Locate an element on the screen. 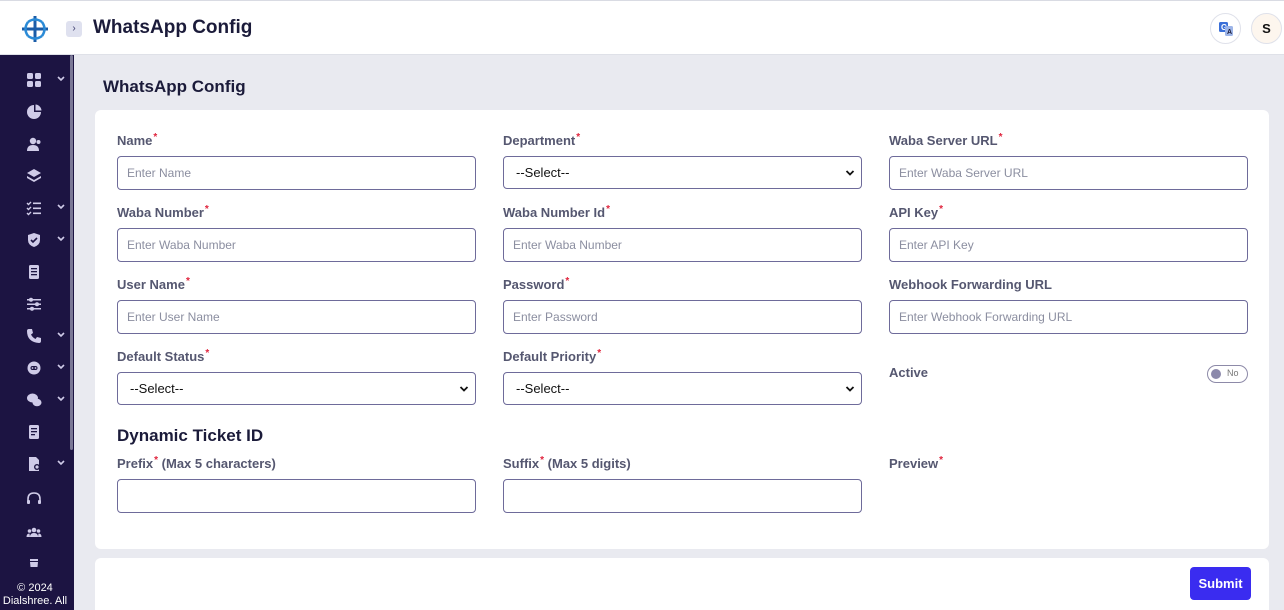 The height and width of the screenshot is (610, 1284). api-key-field-group: API Key* is located at coordinates (1068, 233).